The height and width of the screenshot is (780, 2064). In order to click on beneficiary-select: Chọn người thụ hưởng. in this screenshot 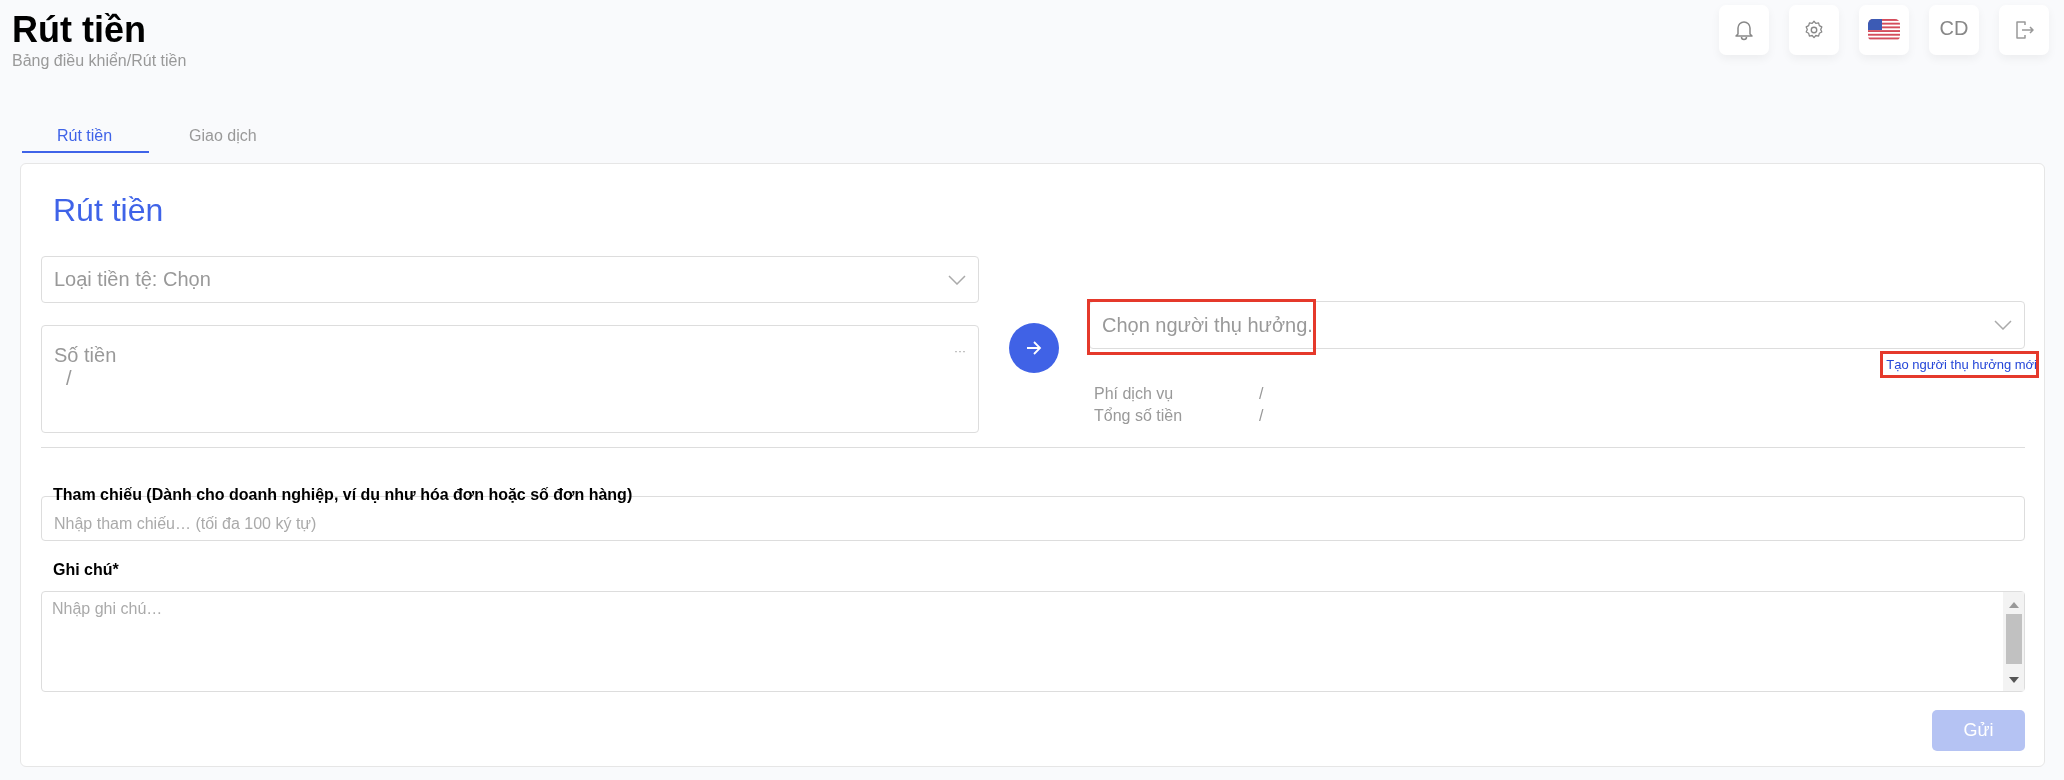, I will do `click(1557, 325)`.